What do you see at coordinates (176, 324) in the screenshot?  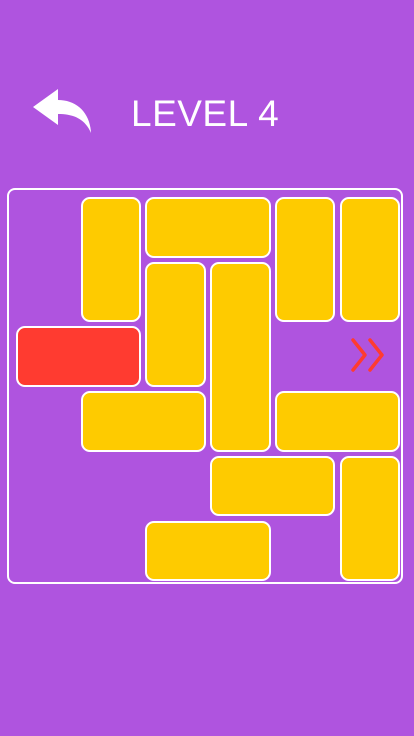 I see `block-v4` at bounding box center [176, 324].